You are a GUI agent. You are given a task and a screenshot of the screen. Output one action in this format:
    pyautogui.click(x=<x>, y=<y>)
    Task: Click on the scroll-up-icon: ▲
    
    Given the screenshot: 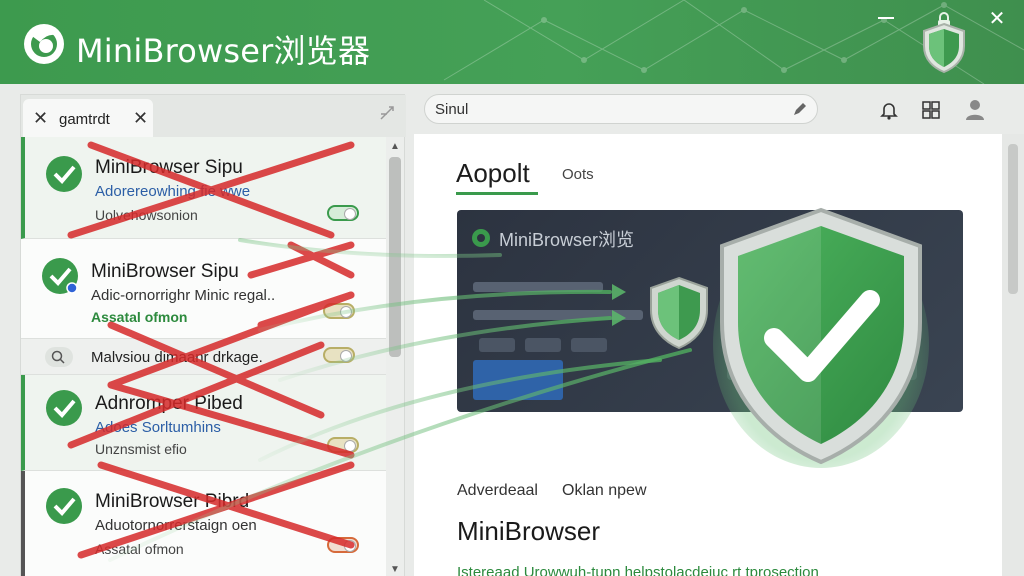 What is the action you would take?
    pyautogui.click(x=395, y=146)
    